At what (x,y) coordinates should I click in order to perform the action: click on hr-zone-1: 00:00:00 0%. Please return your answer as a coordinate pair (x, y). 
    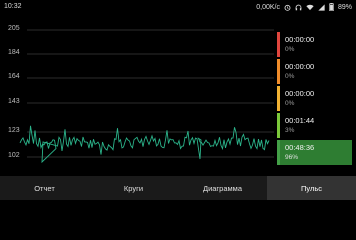
    Looking at the image, I should click on (314, 44).